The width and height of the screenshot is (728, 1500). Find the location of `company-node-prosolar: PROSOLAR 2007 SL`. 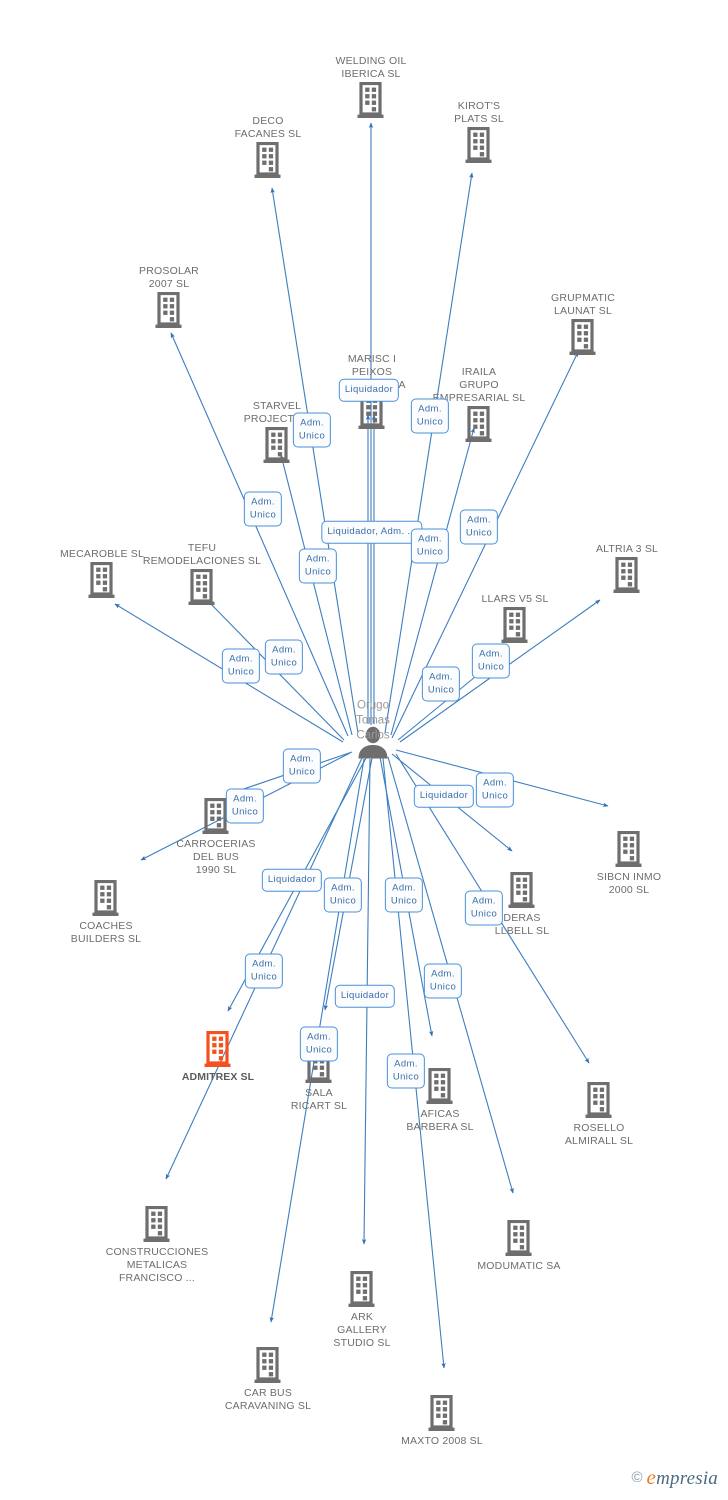

company-node-prosolar: PROSOLAR 2007 SL is located at coordinates (169, 297).